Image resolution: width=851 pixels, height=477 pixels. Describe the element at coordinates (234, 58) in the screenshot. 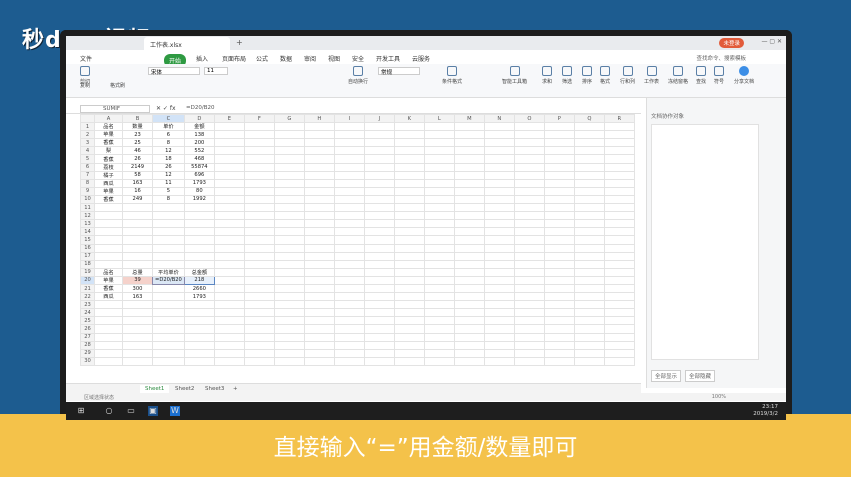

I see `menu-page-layout: 页面布局` at that location.